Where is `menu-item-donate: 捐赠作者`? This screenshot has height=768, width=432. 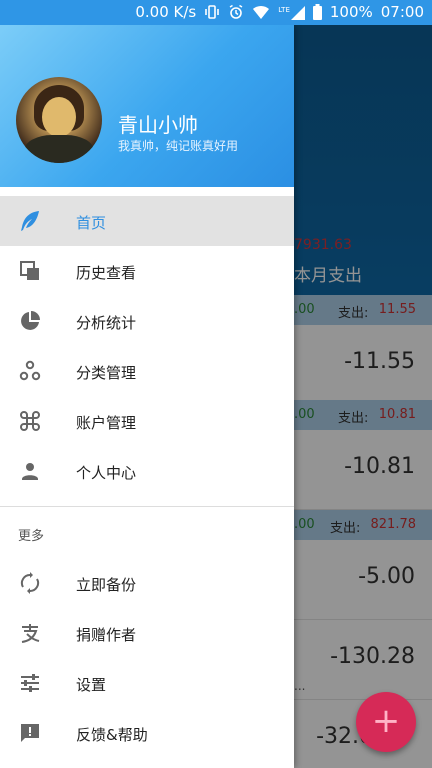
menu-item-donate: 捐赠作者 is located at coordinates (147, 633).